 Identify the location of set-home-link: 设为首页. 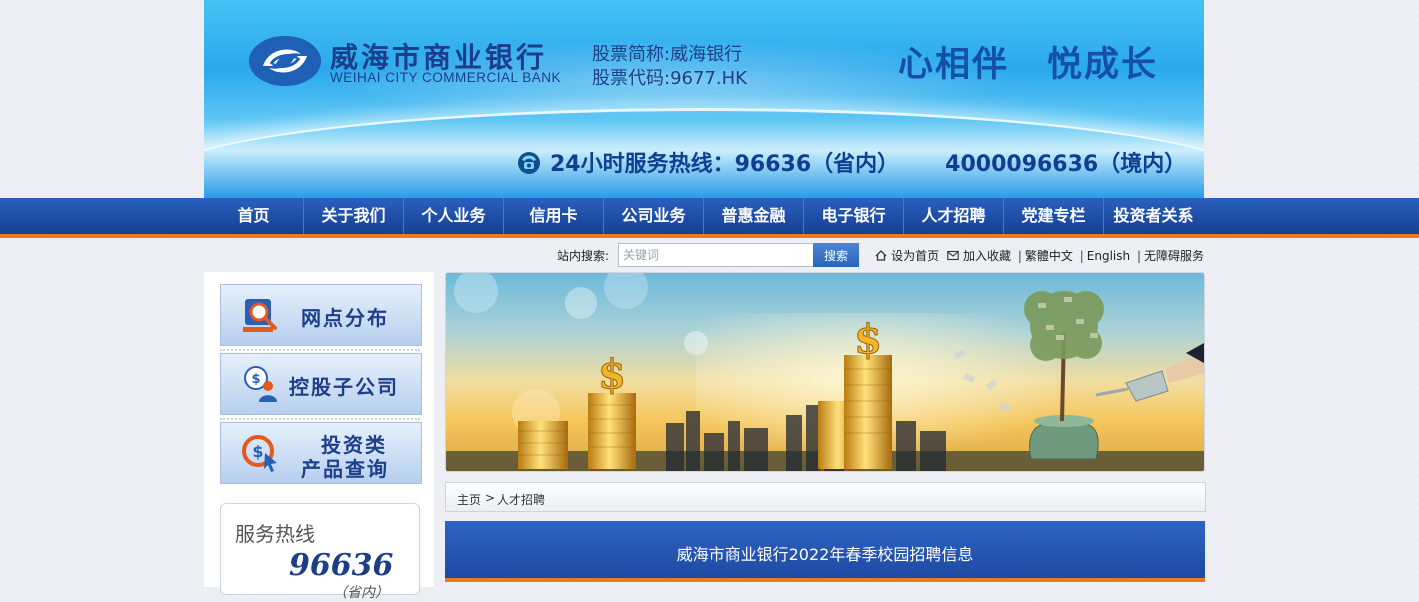
(915, 256).